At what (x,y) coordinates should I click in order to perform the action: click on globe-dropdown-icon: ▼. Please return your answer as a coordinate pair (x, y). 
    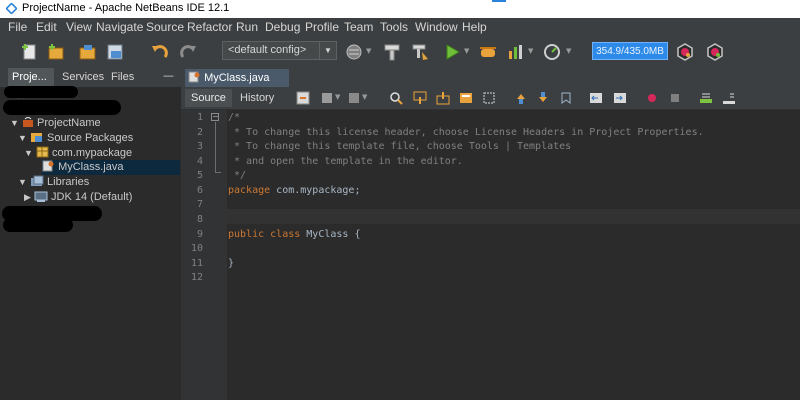
    Looking at the image, I should click on (368, 51).